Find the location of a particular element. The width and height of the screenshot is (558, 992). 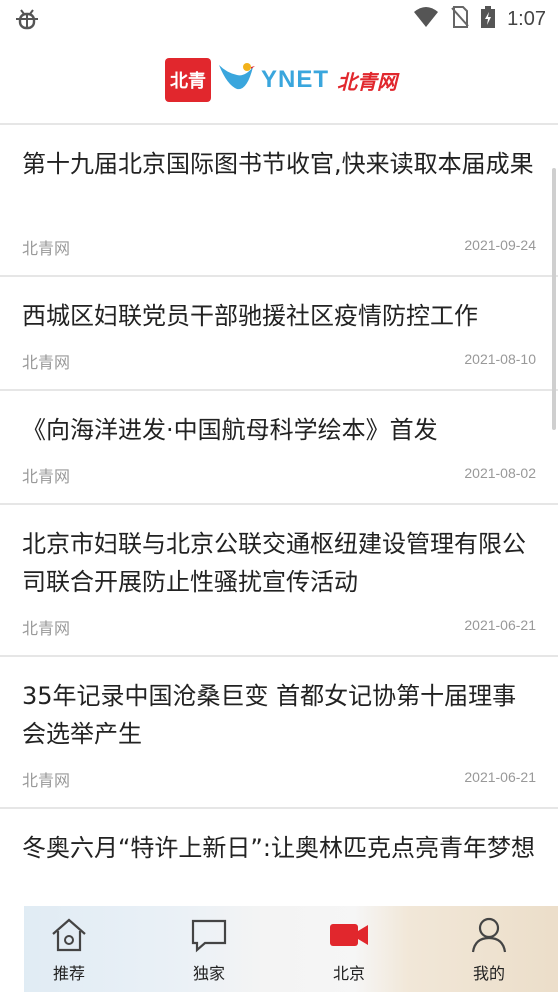

battery-charging-icon is located at coordinates (488, 19).